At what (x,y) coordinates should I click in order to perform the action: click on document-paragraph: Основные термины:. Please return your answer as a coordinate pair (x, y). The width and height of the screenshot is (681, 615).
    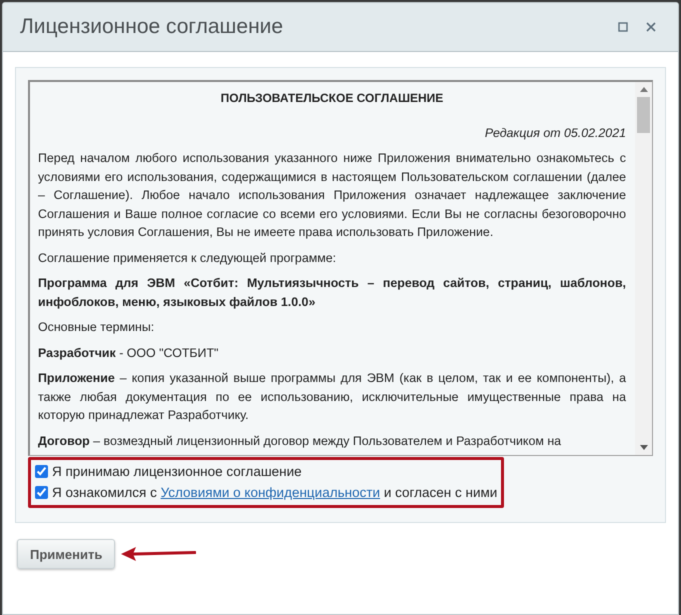
    Looking at the image, I should click on (97, 327).